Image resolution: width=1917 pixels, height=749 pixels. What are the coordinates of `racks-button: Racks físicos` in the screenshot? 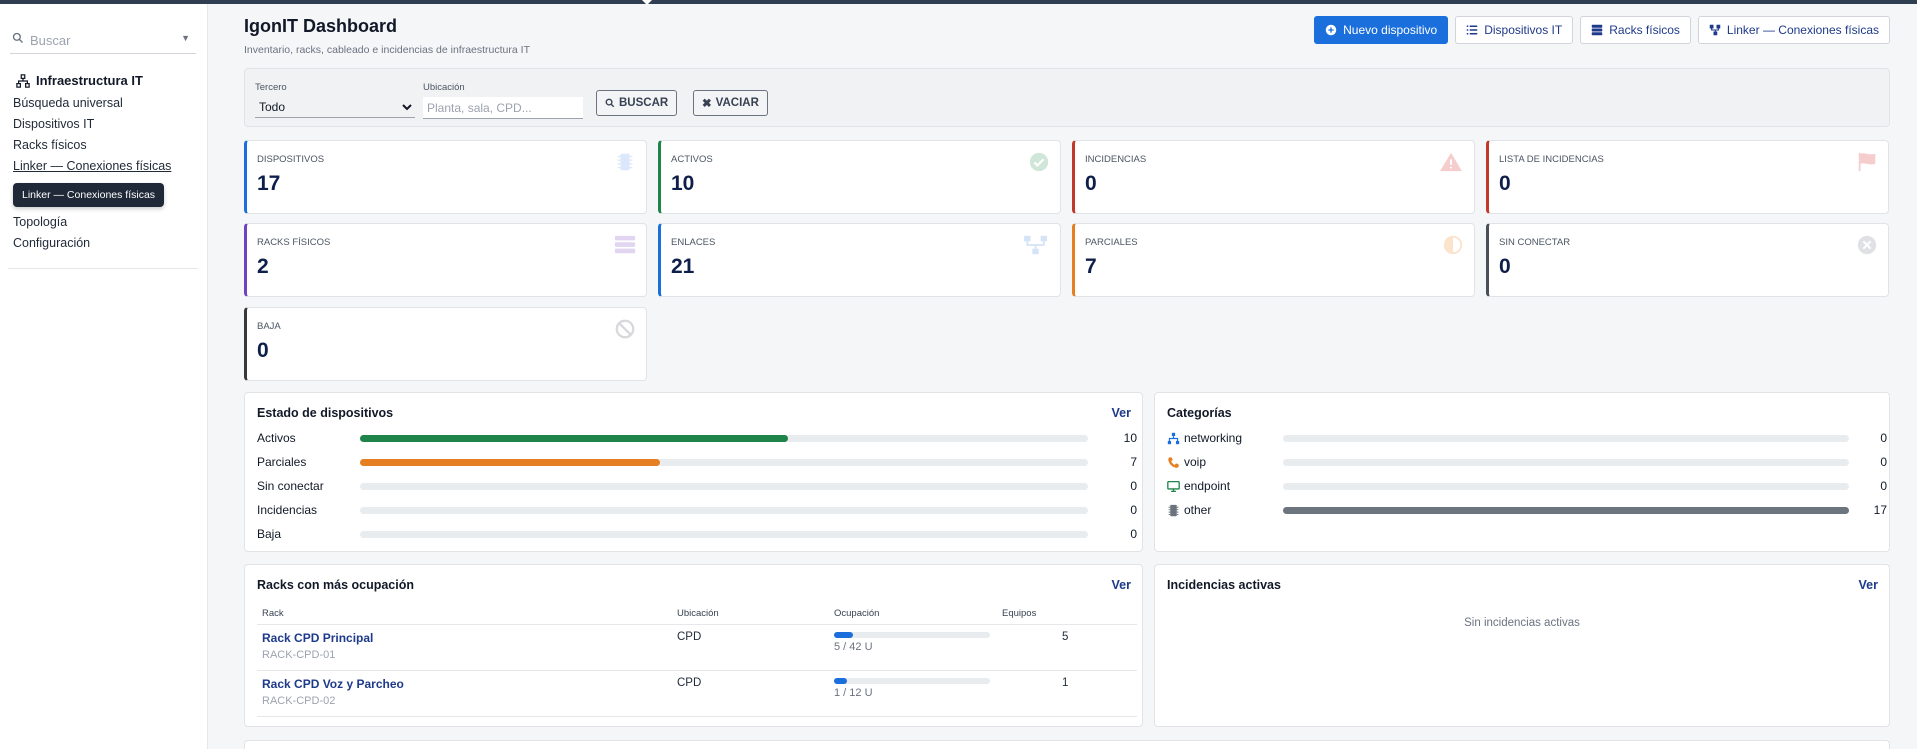 It's located at (1635, 30).